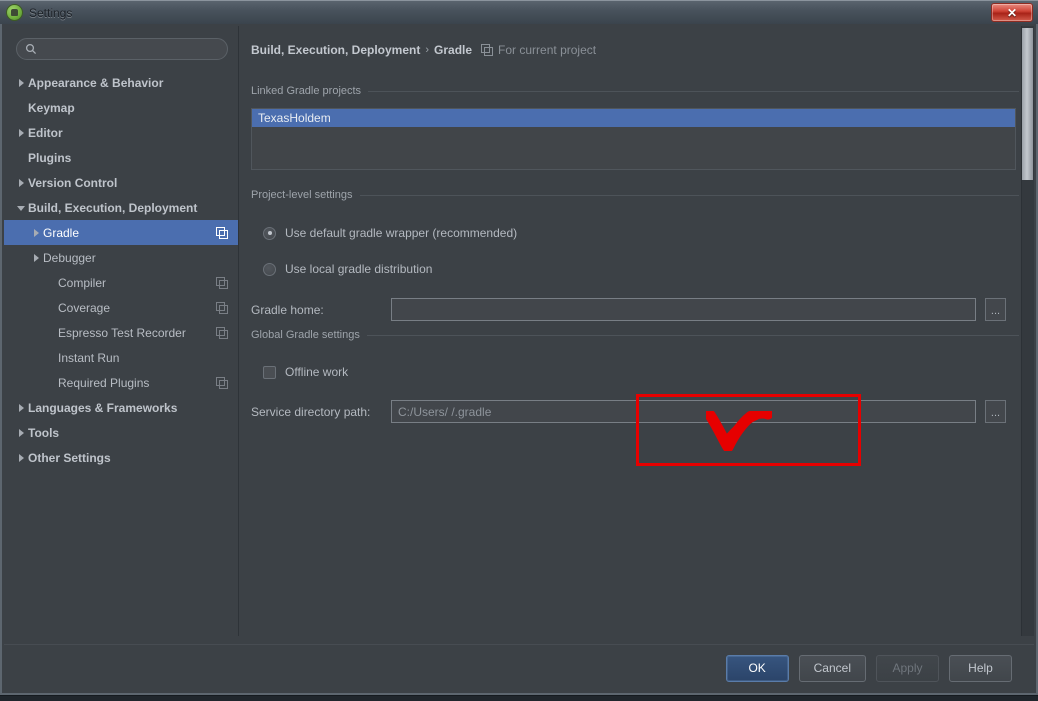 The image size is (1038, 701). What do you see at coordinates (121, 182) in the screenshot?
I see `sidebar-item-version-control: Version Control` at bounding box center [121, 182].